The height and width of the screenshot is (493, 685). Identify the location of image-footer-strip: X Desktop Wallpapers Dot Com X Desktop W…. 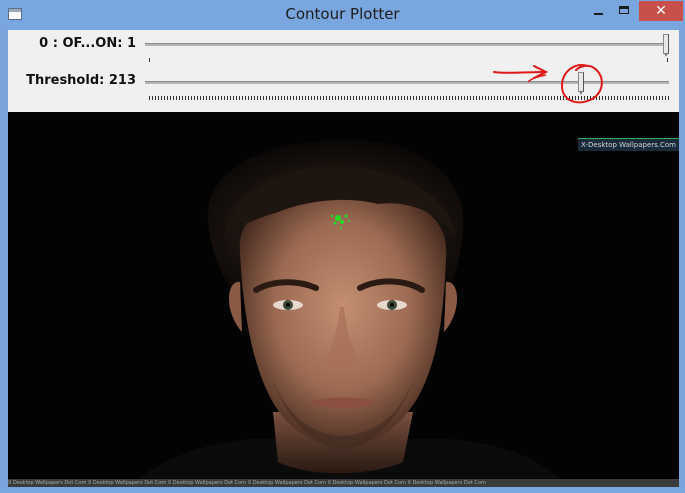
(343, 483).